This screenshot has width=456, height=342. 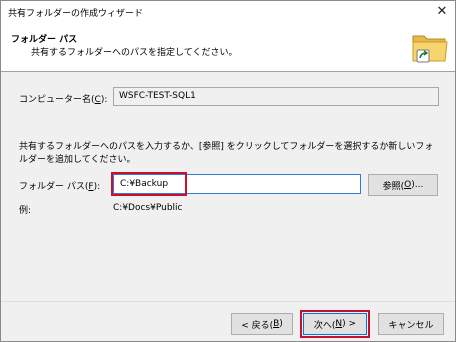 I want to click on folder-path-label: フォルダー パス(F):, so click(x=60, y=187).